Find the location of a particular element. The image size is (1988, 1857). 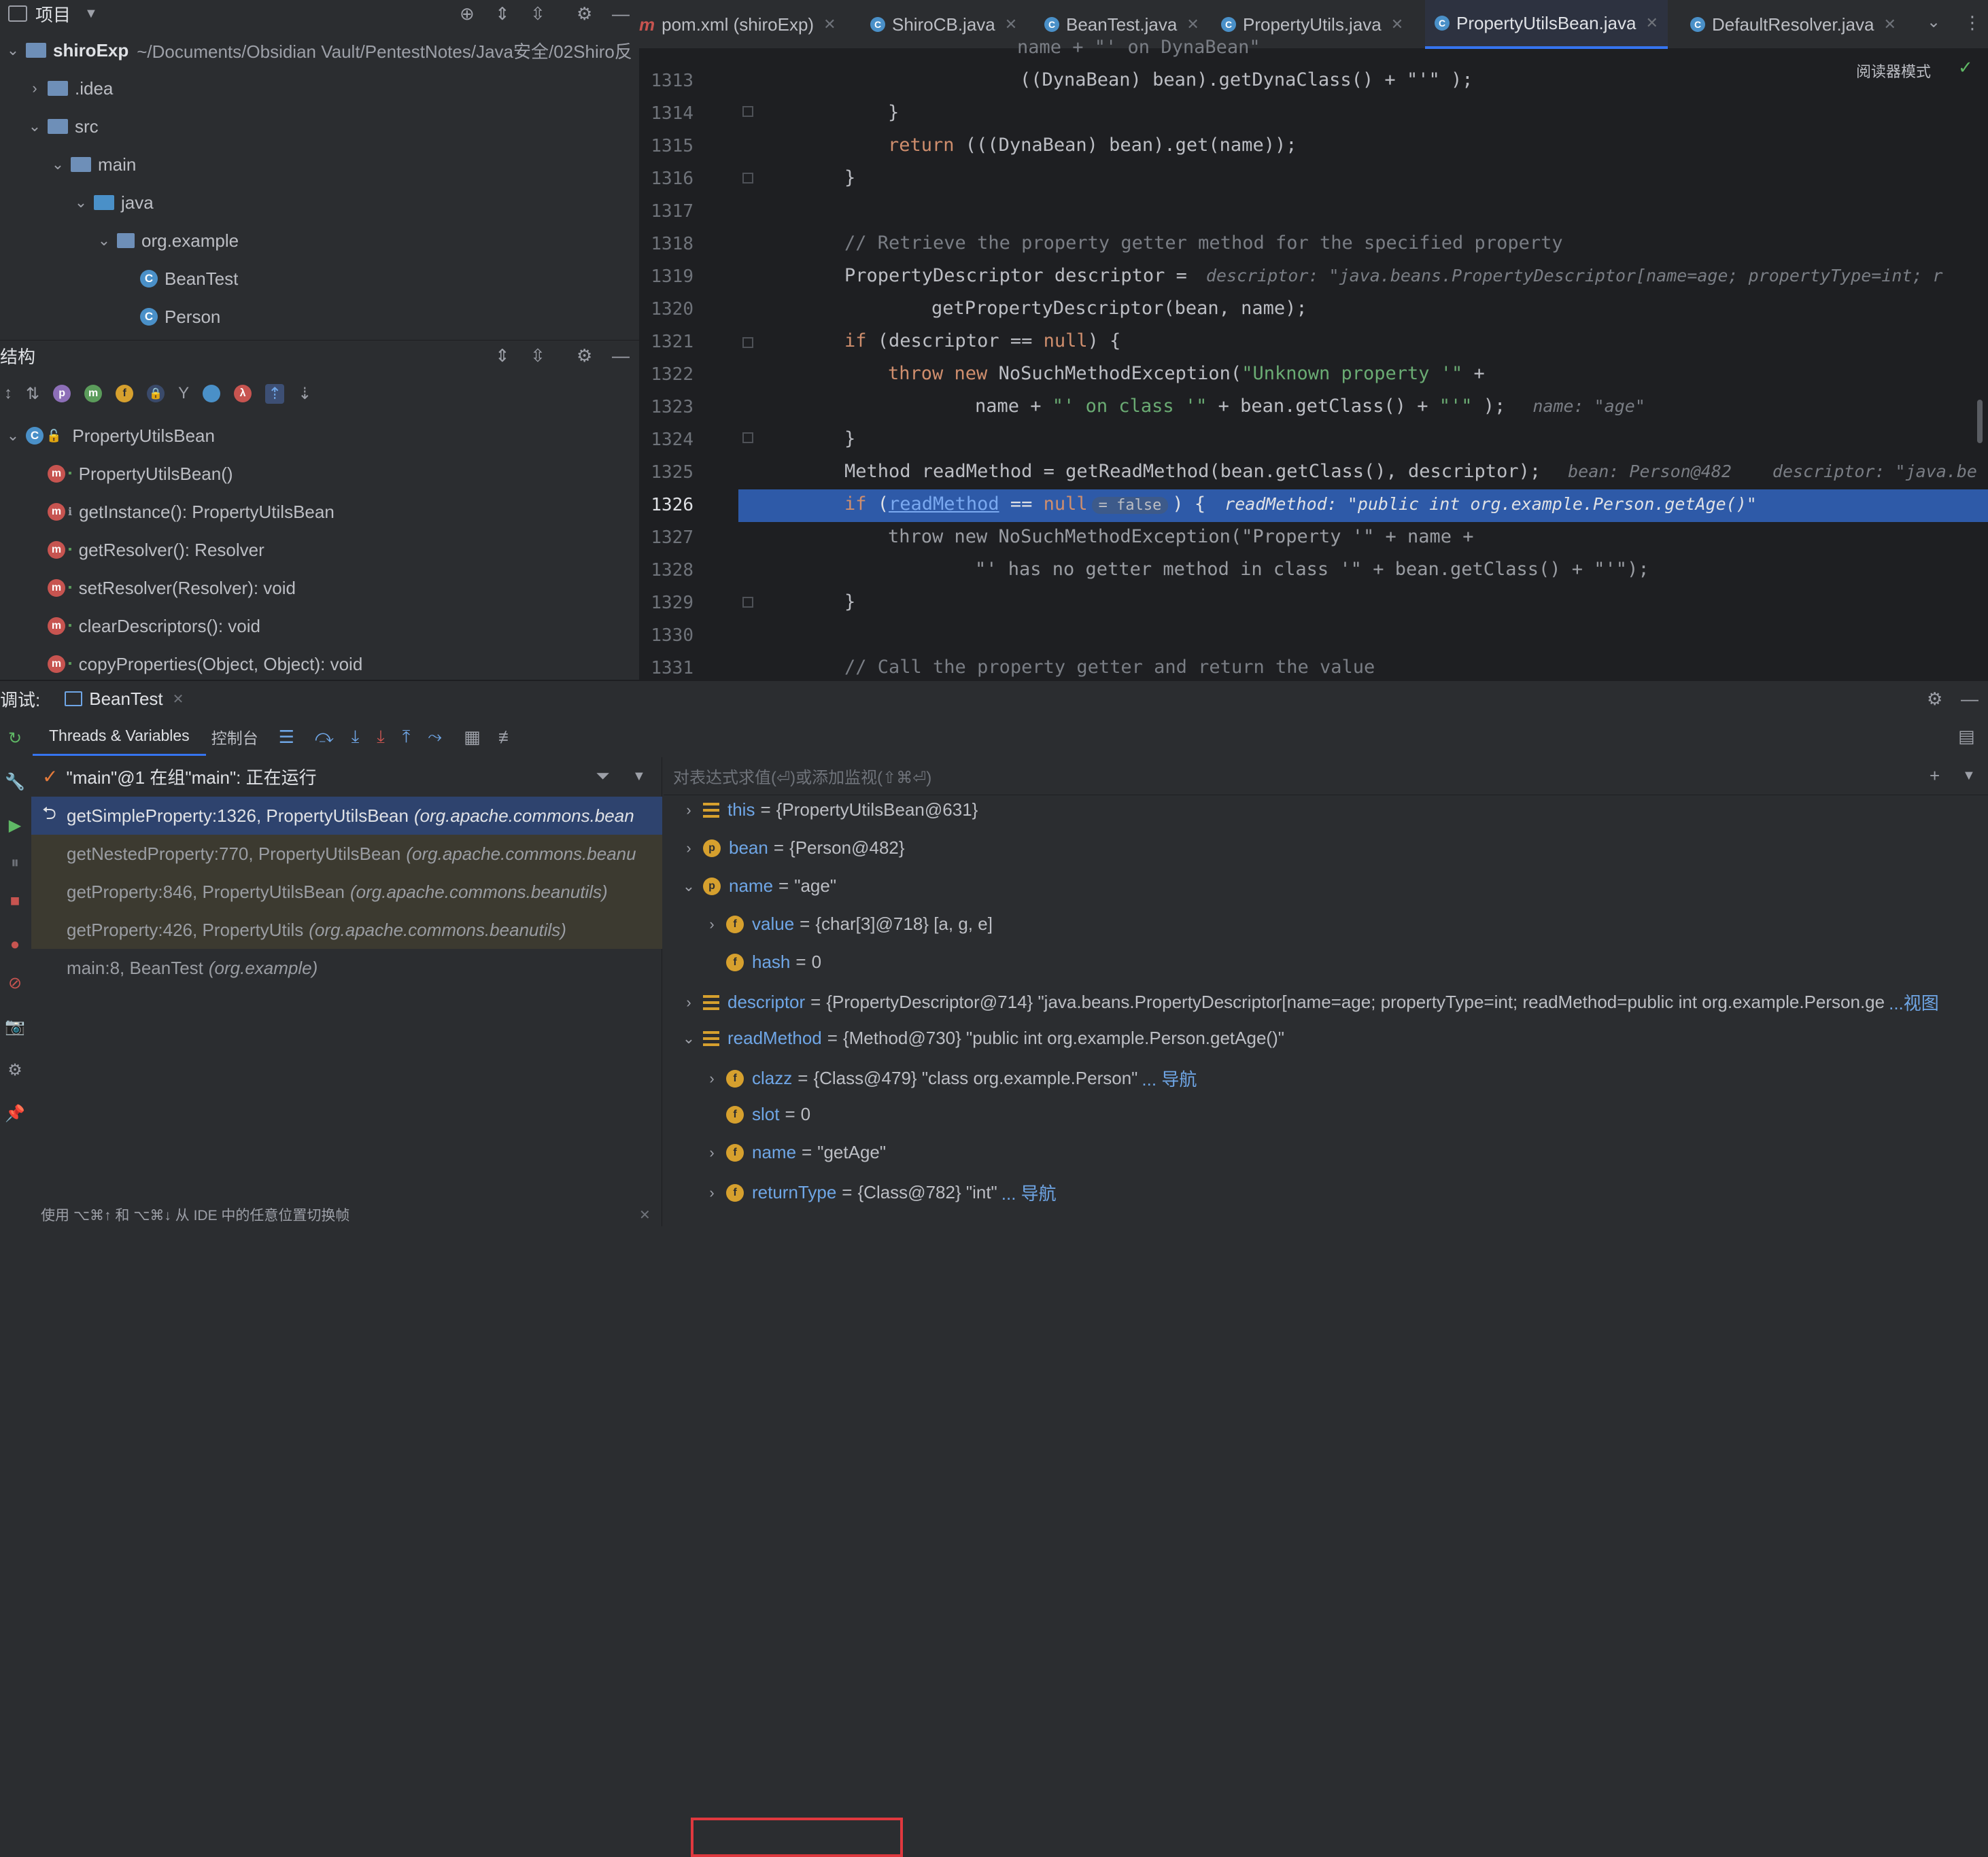

add-watch-icon: + is located at coordinates (1935, 775).